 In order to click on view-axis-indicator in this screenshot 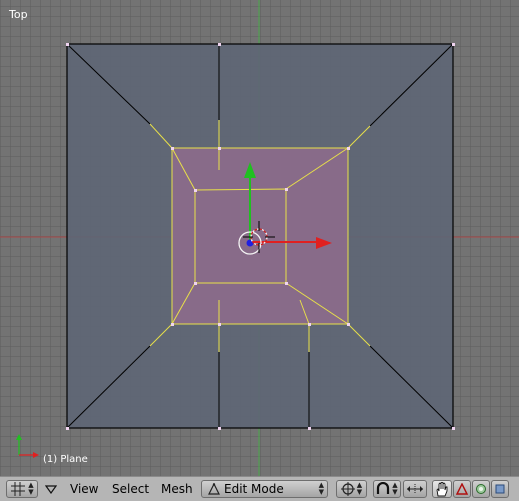, I will do `click(27, 446)`.